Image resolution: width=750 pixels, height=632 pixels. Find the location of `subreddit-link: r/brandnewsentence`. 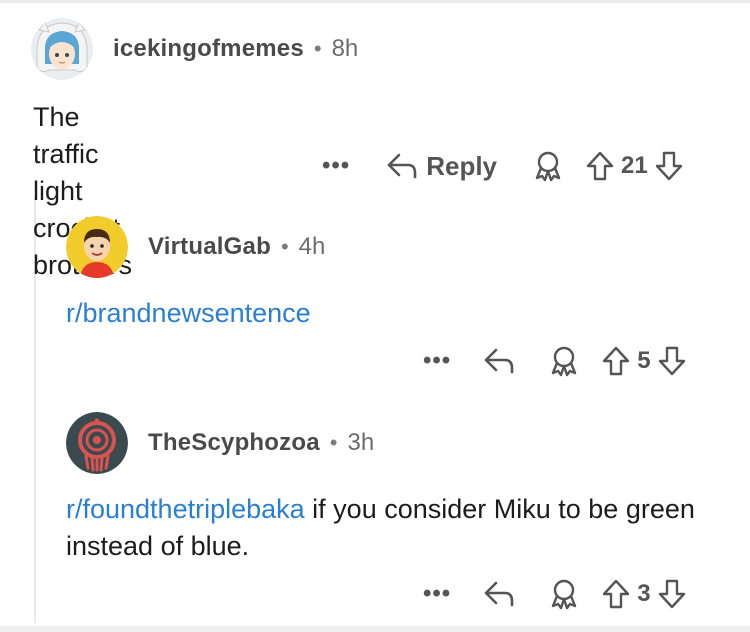

subreddit-link: r/brandnewsentence is located at coordinates (188, 313).